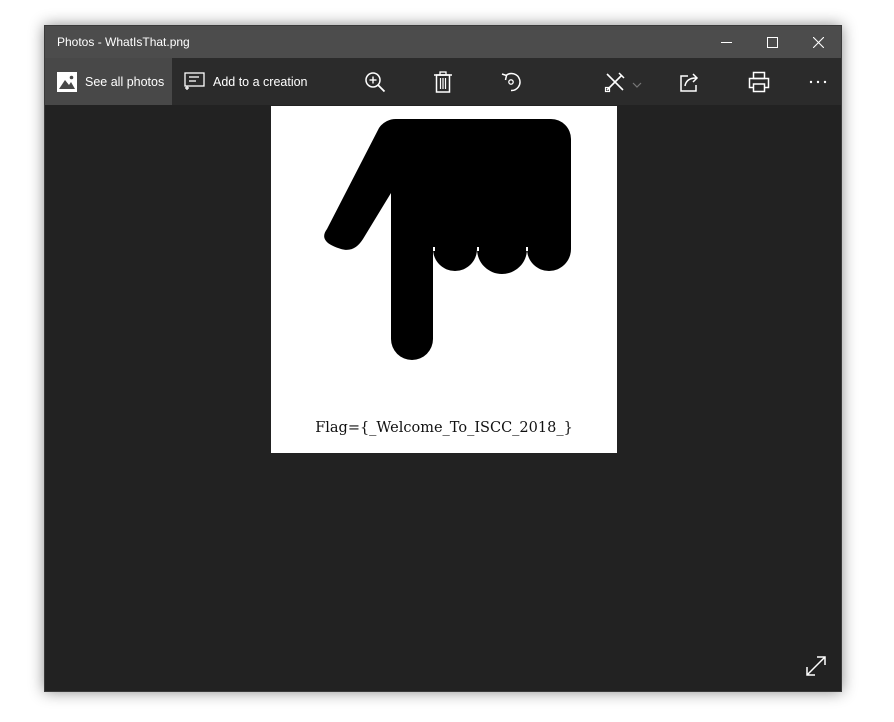 The width and height of the screenshot is (894, 722). I want to click on add-to-creation-label: Add to a creation, so click(260, 81).